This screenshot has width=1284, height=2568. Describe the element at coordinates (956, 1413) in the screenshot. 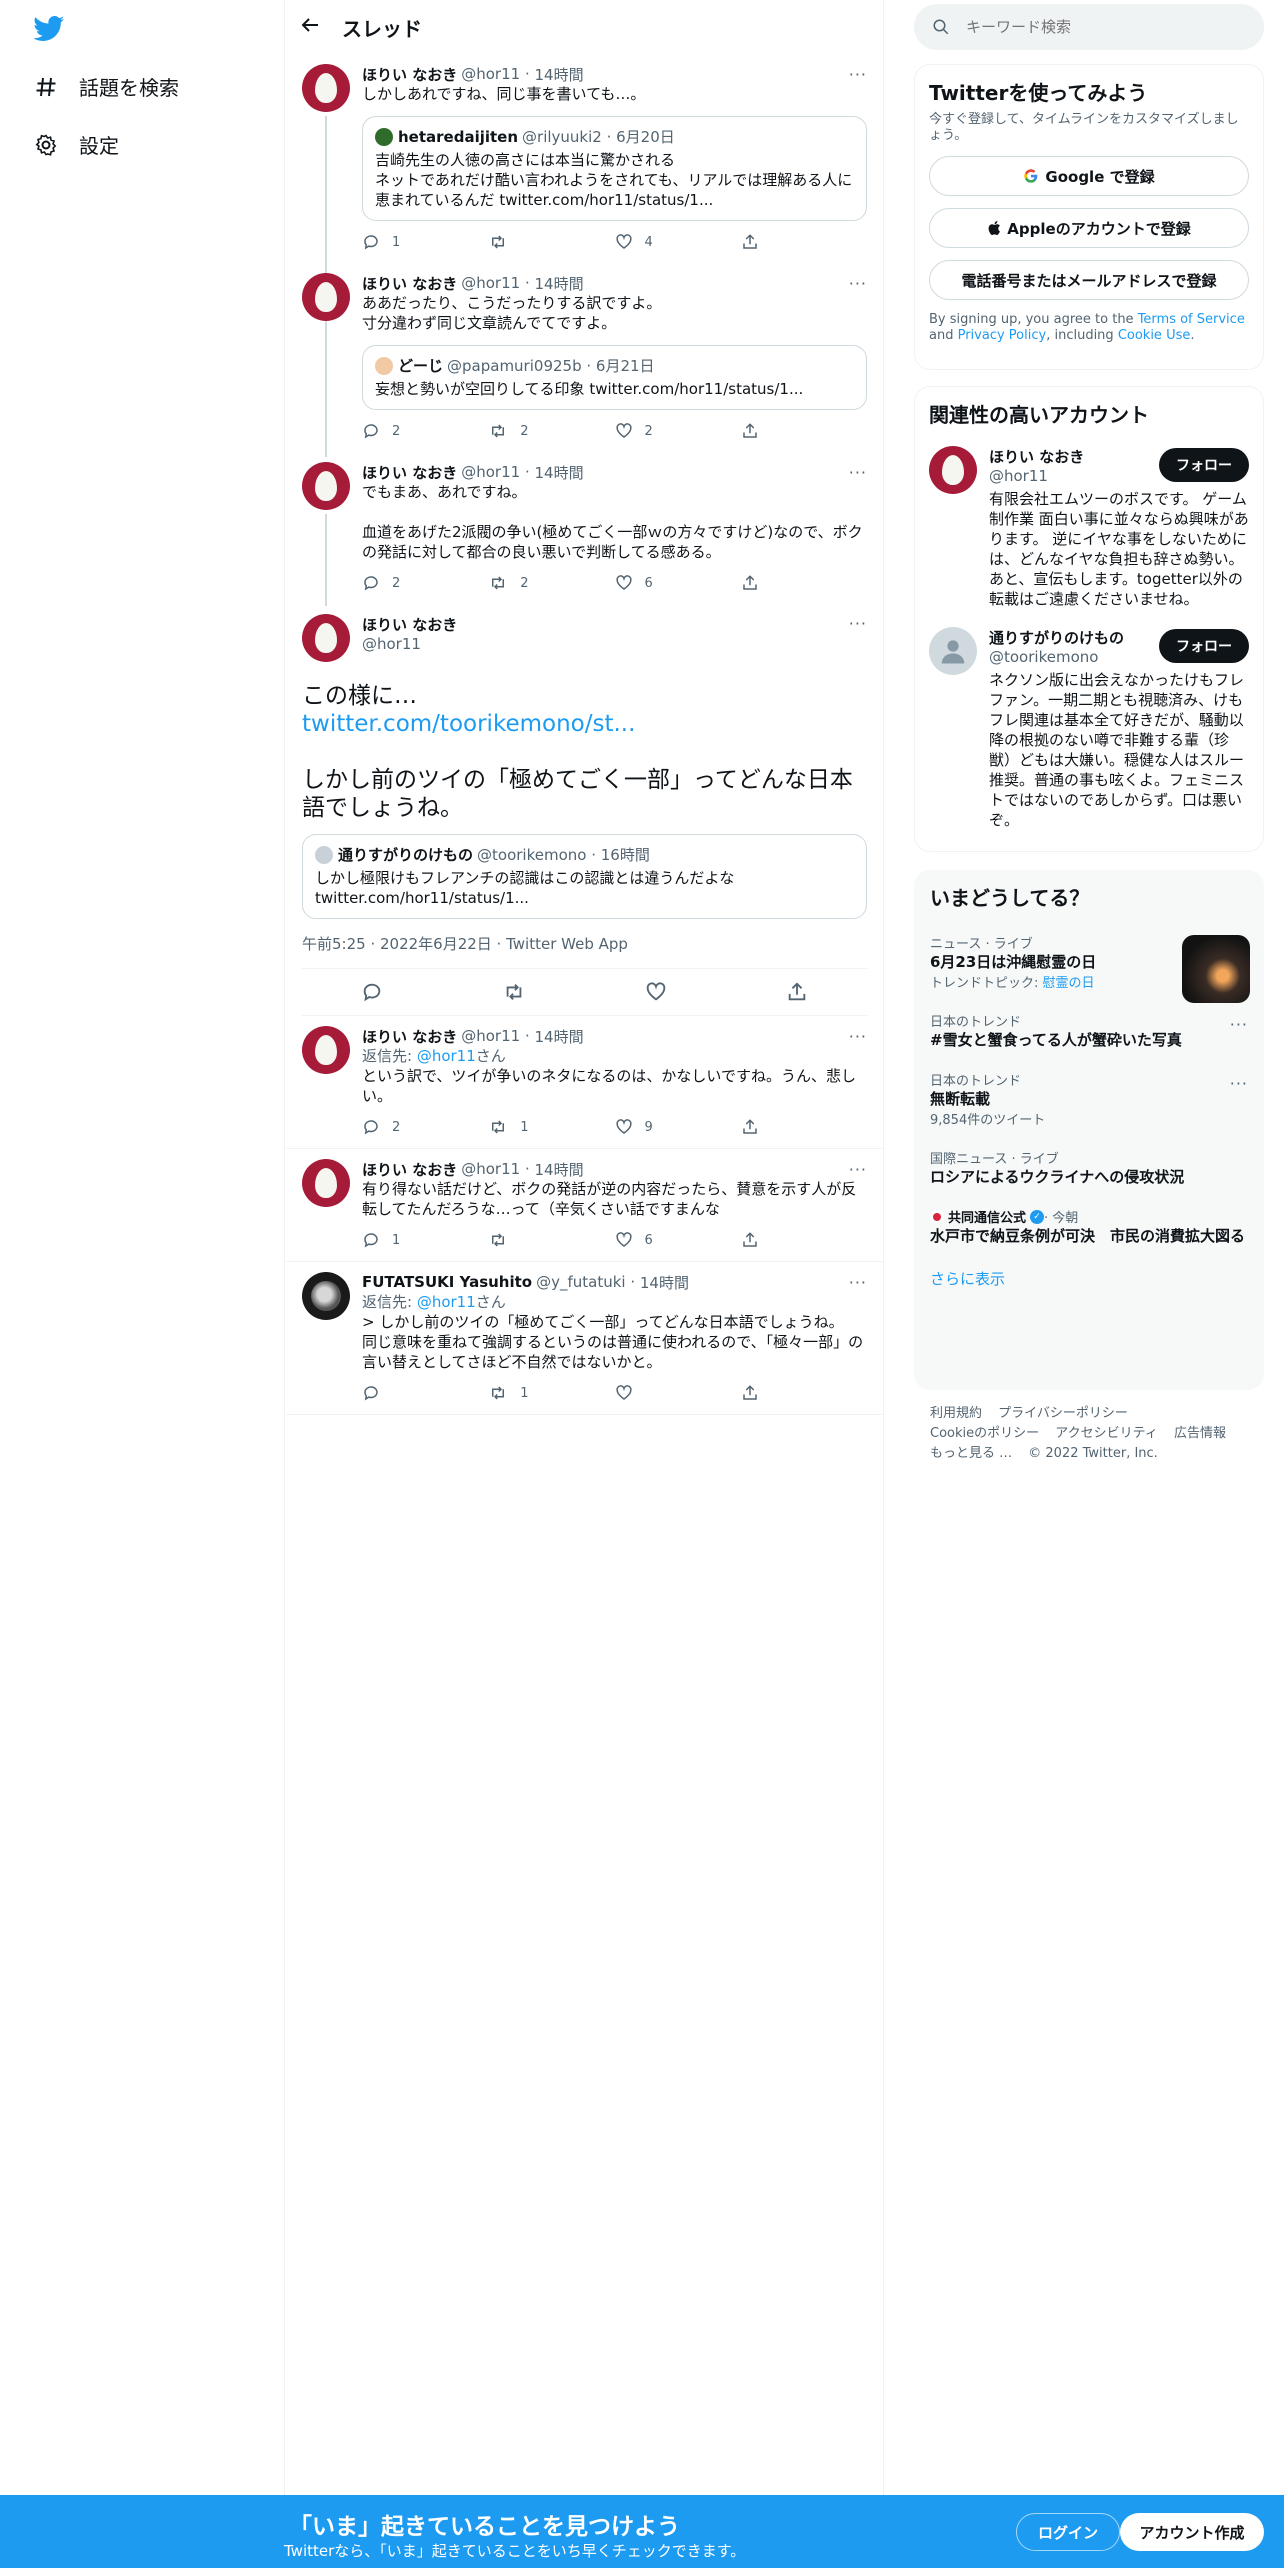

I see `footer-link: 利用規約` at that location.